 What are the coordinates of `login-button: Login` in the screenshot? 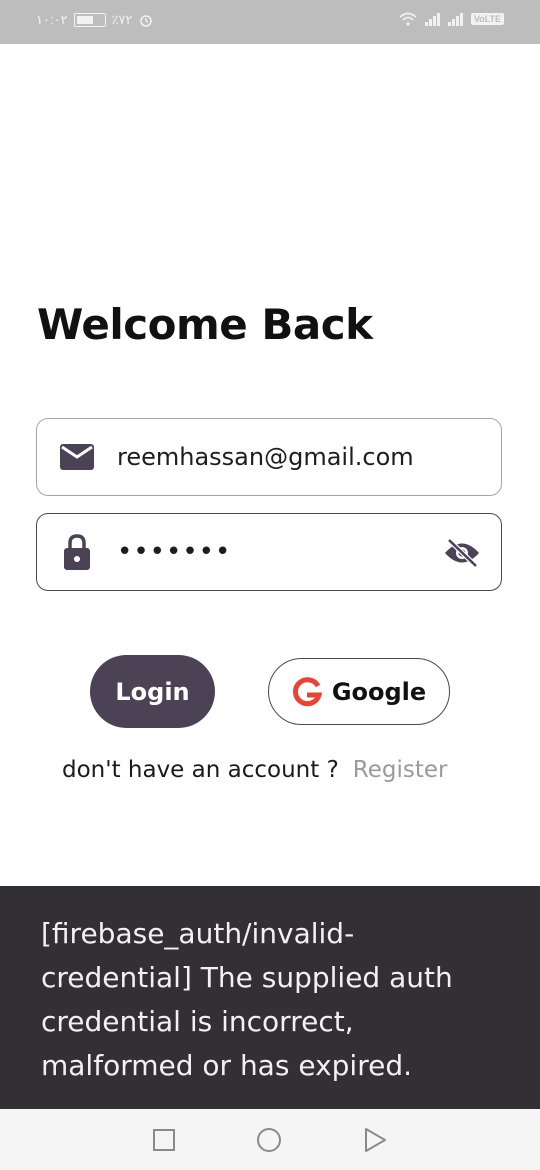 It's located at (152, 691).